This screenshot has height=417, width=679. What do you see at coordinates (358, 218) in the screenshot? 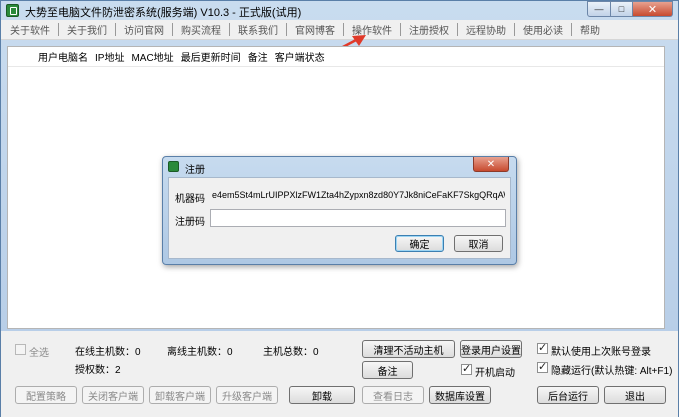
I see `reg-code-input` at bounding box center [358, 218].